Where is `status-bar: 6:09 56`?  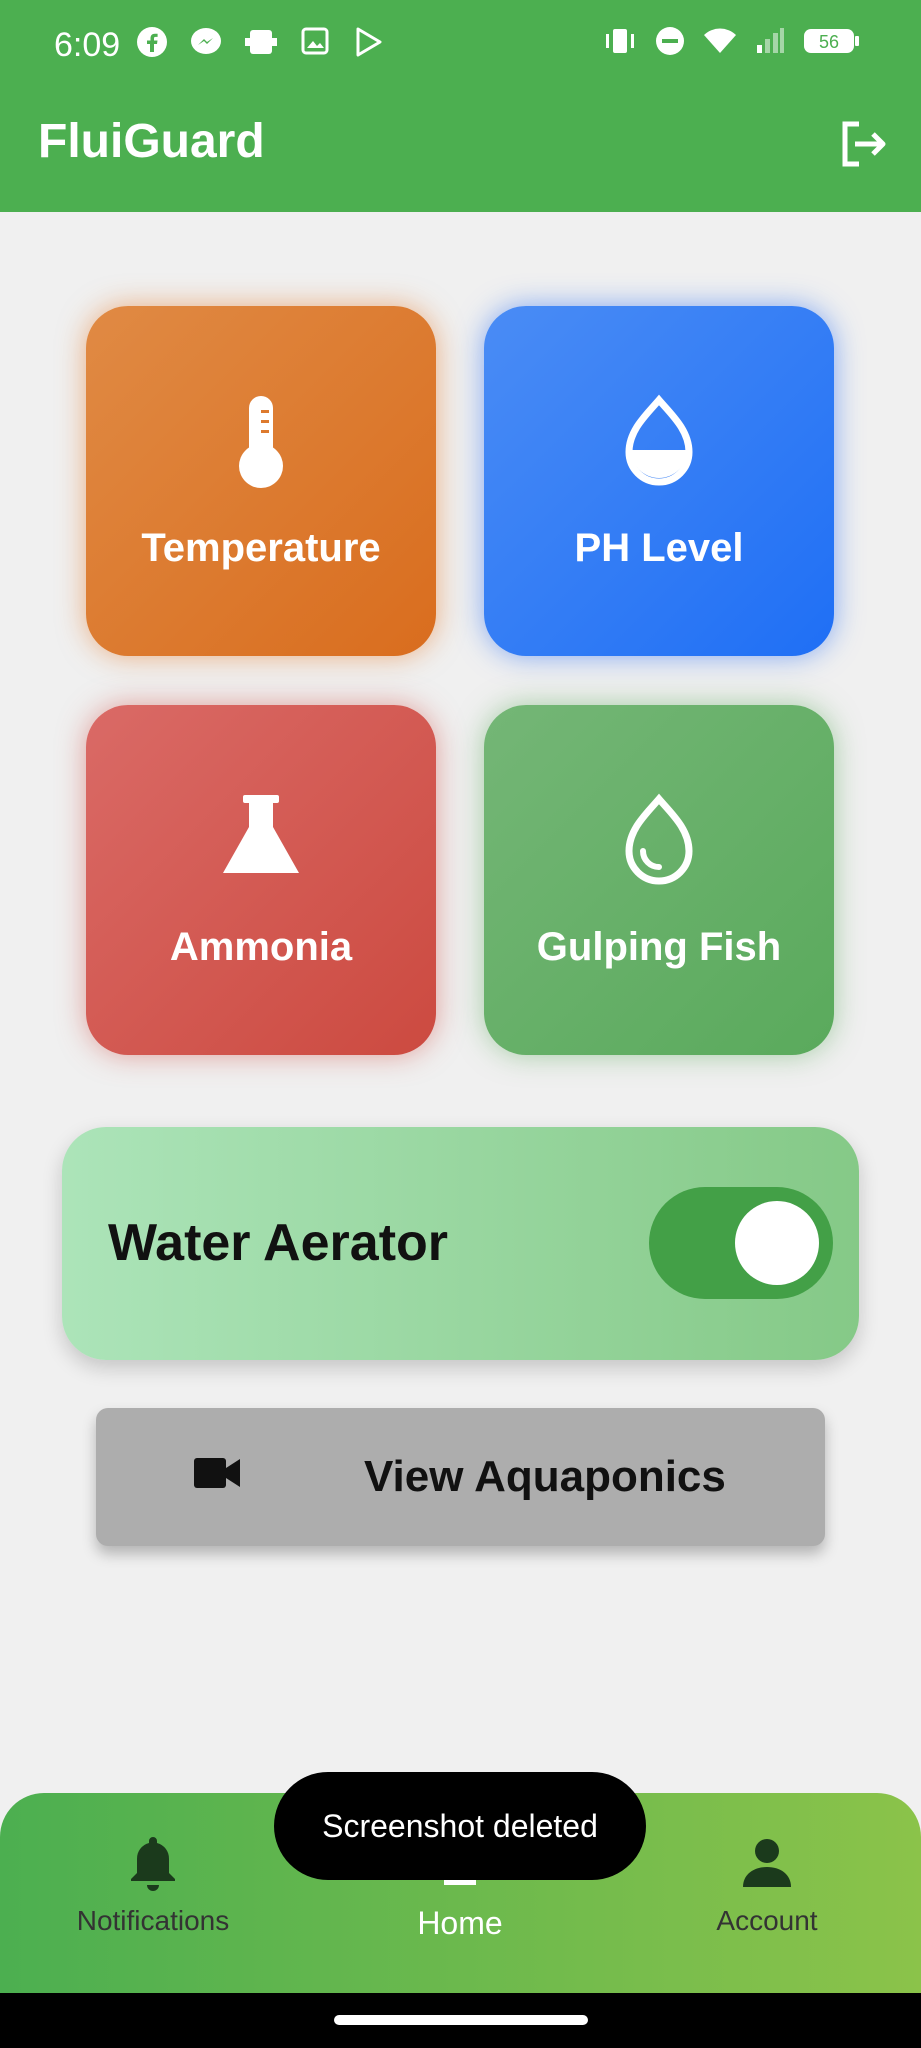
status-bar: 6:09 56 is located at coordinates (460, 46).